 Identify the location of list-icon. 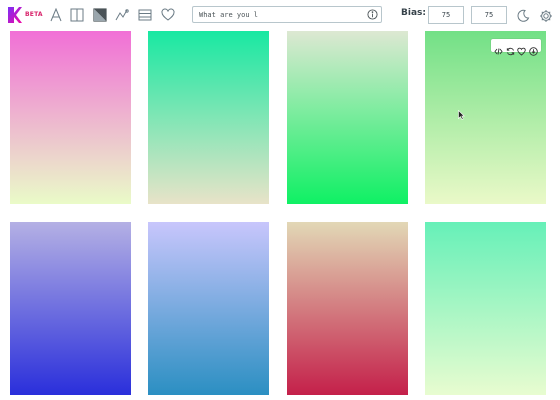
(145, 15).